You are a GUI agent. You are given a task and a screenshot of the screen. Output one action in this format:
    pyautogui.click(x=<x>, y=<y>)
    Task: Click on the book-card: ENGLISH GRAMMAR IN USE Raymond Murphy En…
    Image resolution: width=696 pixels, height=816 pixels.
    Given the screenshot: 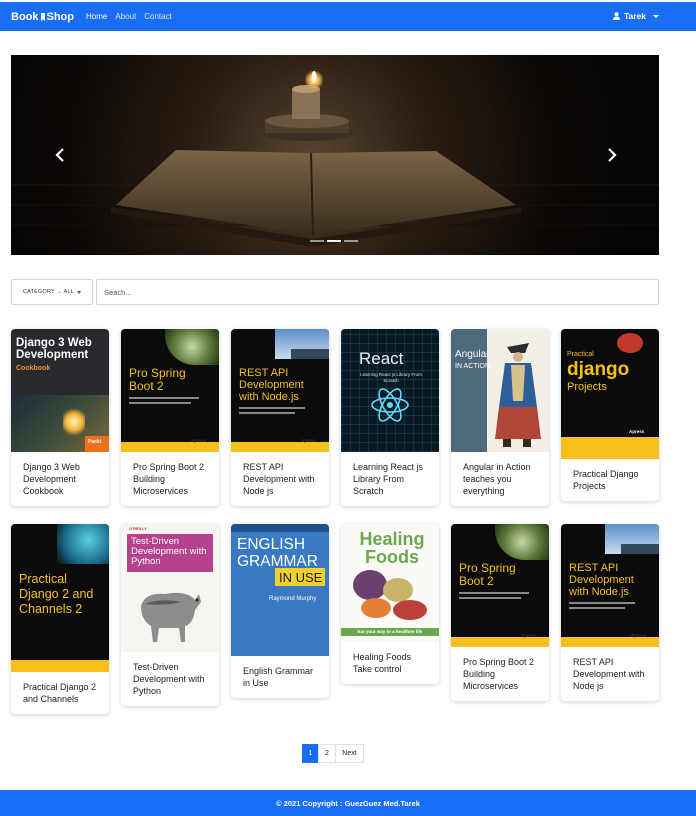 What is the action you would take?
    pyautogui.click(x=280, y=611)
    